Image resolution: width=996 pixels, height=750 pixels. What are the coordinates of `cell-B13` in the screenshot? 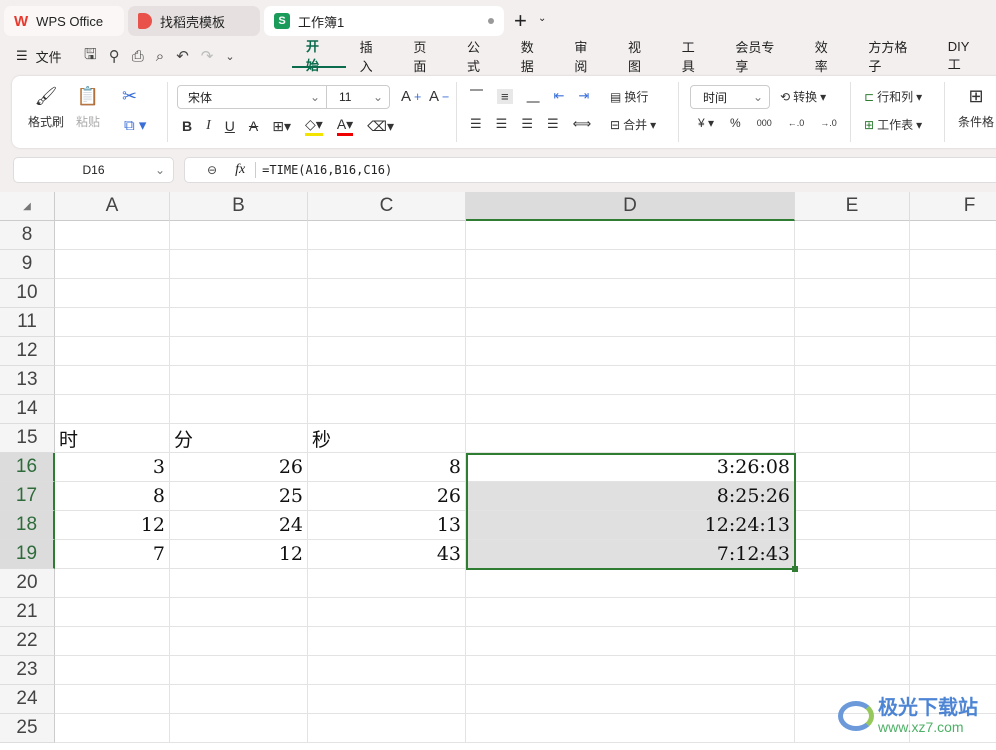 It's located at (239, 380).